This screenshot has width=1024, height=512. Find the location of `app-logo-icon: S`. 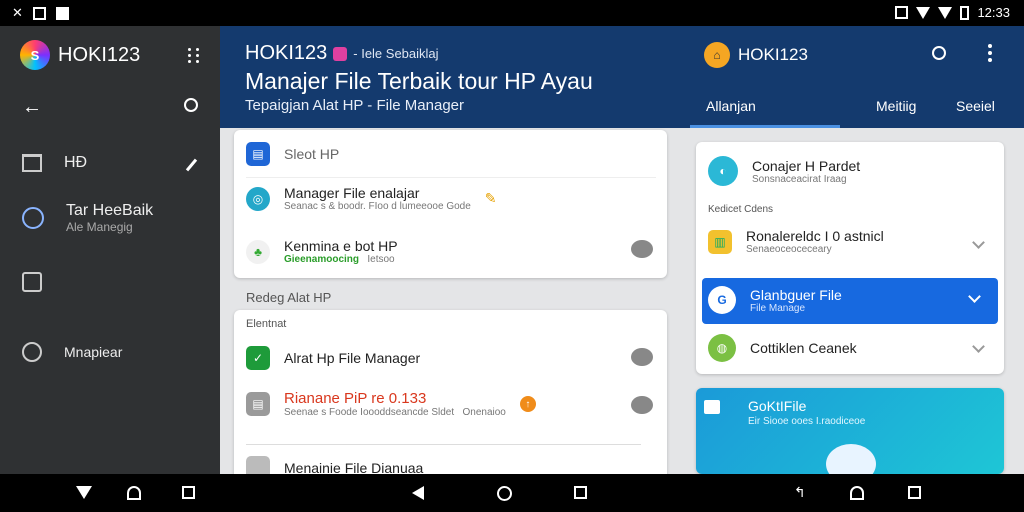

app-logo-icon: S is located at coordinates (35, 55).